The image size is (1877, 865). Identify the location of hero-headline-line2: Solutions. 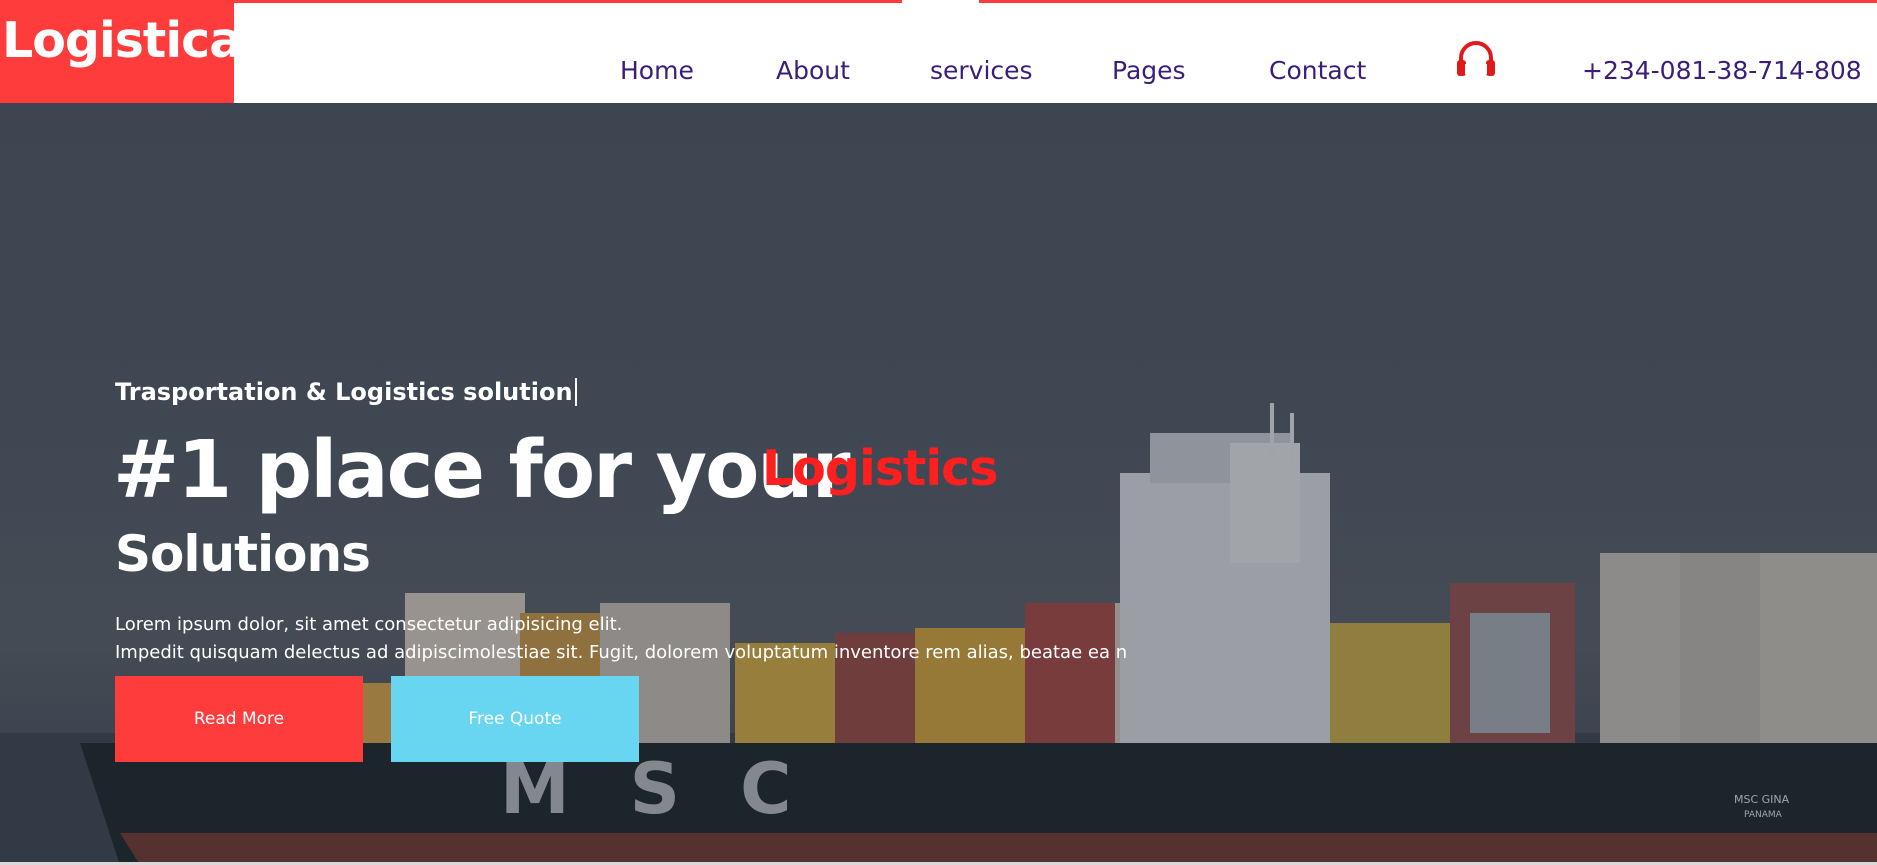
(243, 554).